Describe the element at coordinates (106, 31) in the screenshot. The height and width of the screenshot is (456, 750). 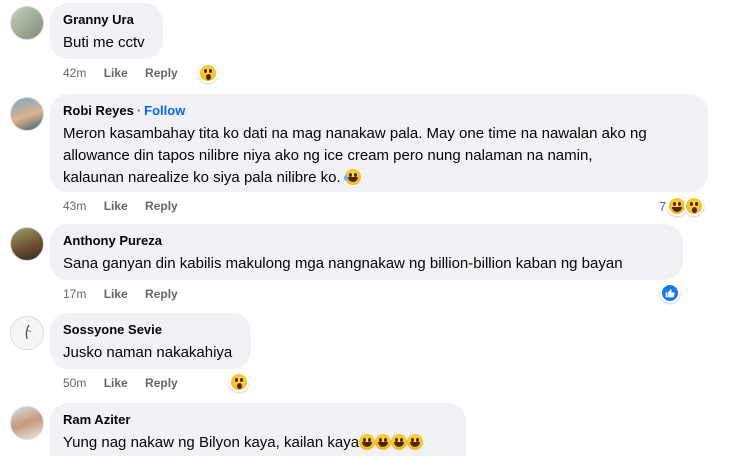
I see `comment-bubble: Granny Ura Buti me cctv` at that location.